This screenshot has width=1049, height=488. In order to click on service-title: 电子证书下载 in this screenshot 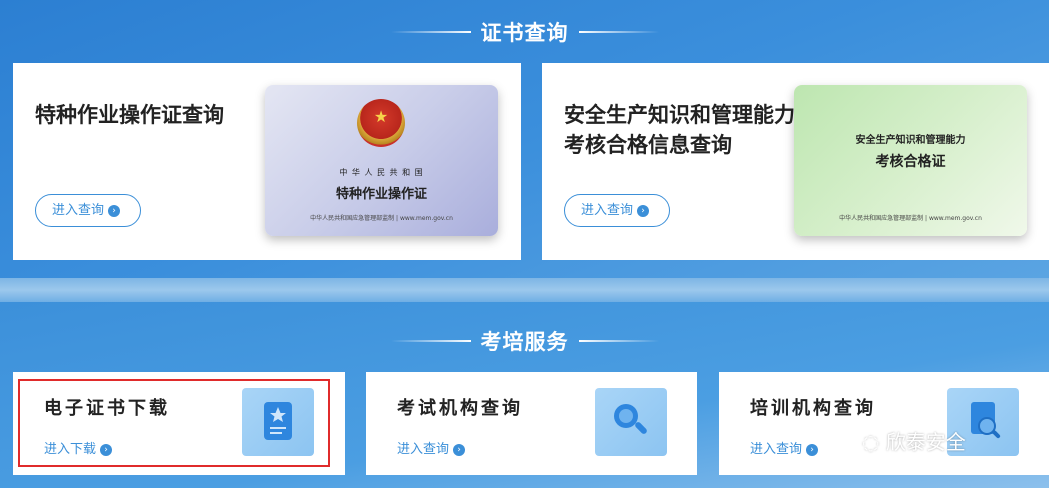, I will do `click(107, 408)`.